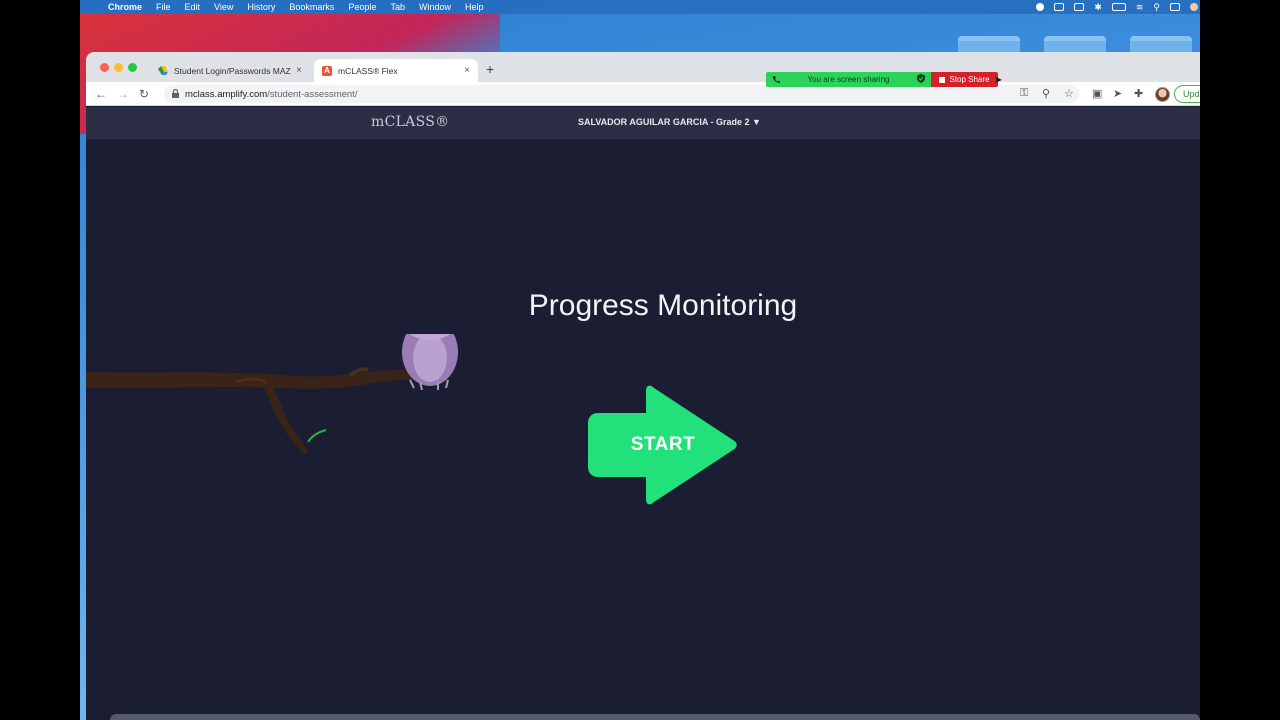 The width and height of the screenshot is (1280, 720). I want to click on screenshot-extension-icon: ▣, so click(1097, 93).